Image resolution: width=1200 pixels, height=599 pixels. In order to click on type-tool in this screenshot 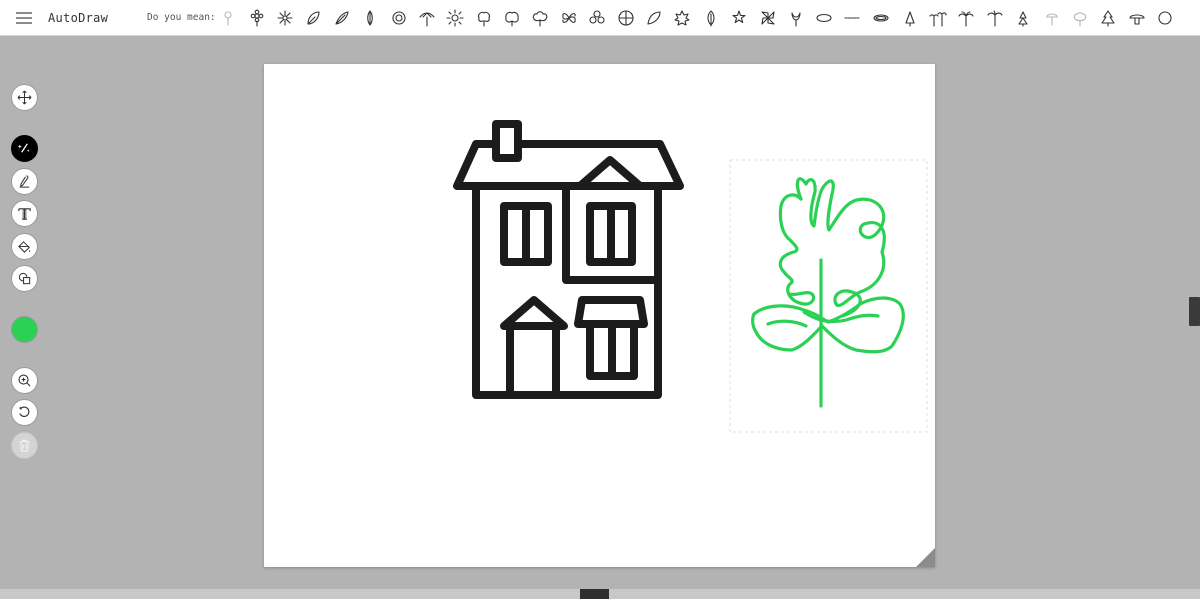, I will do `click(24, 213)`.